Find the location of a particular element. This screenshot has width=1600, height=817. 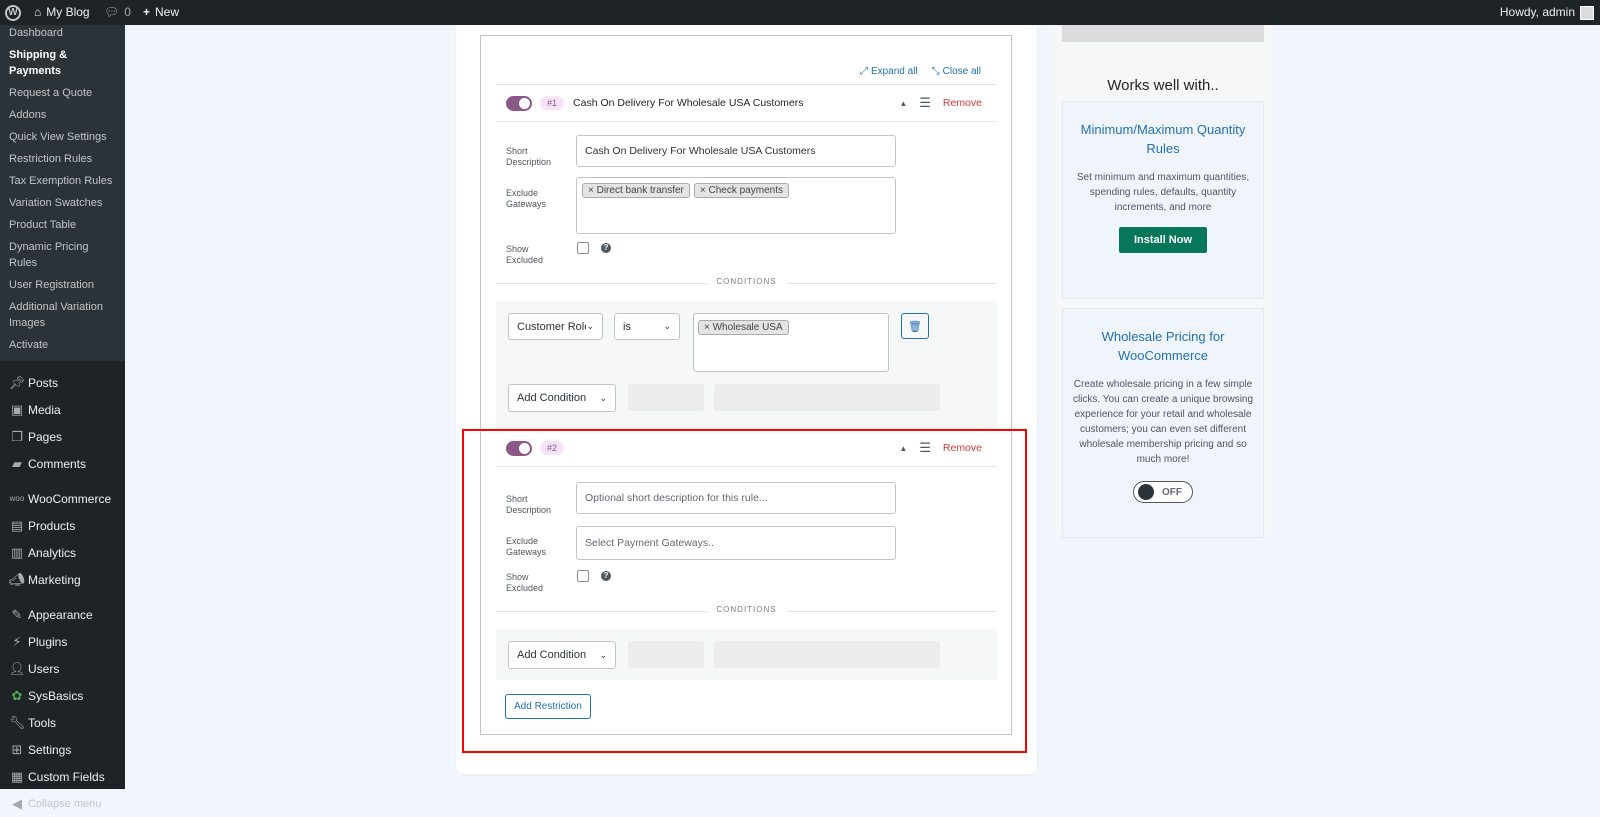

wrench-icon: 🔧︎ is located at coordinates (17, 722).